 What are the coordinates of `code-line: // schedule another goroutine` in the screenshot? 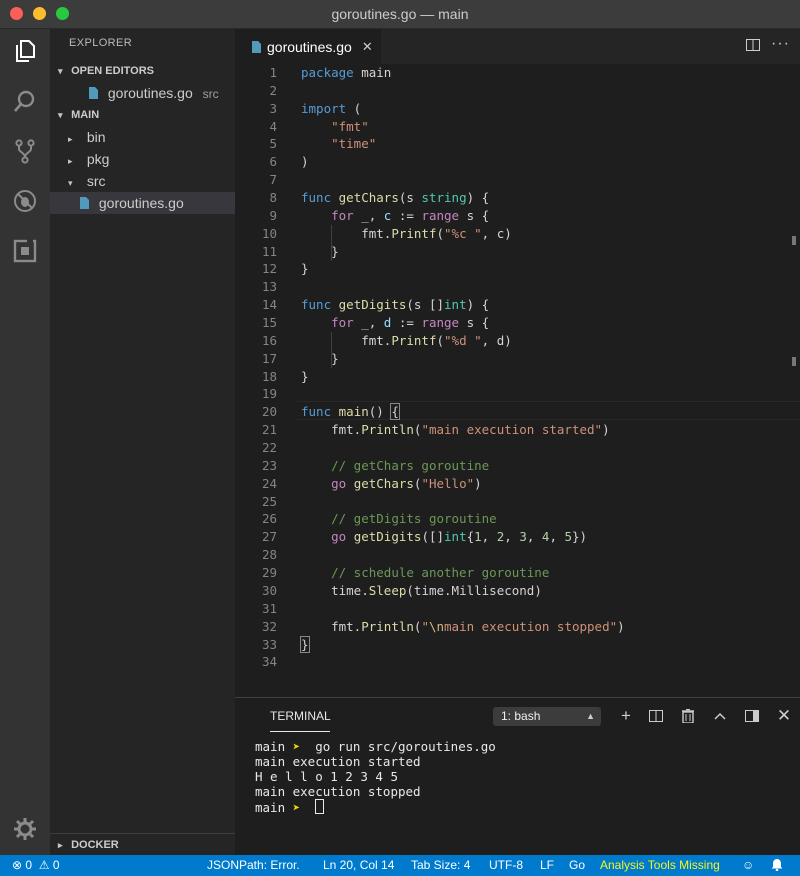 It's located at (440, 573).